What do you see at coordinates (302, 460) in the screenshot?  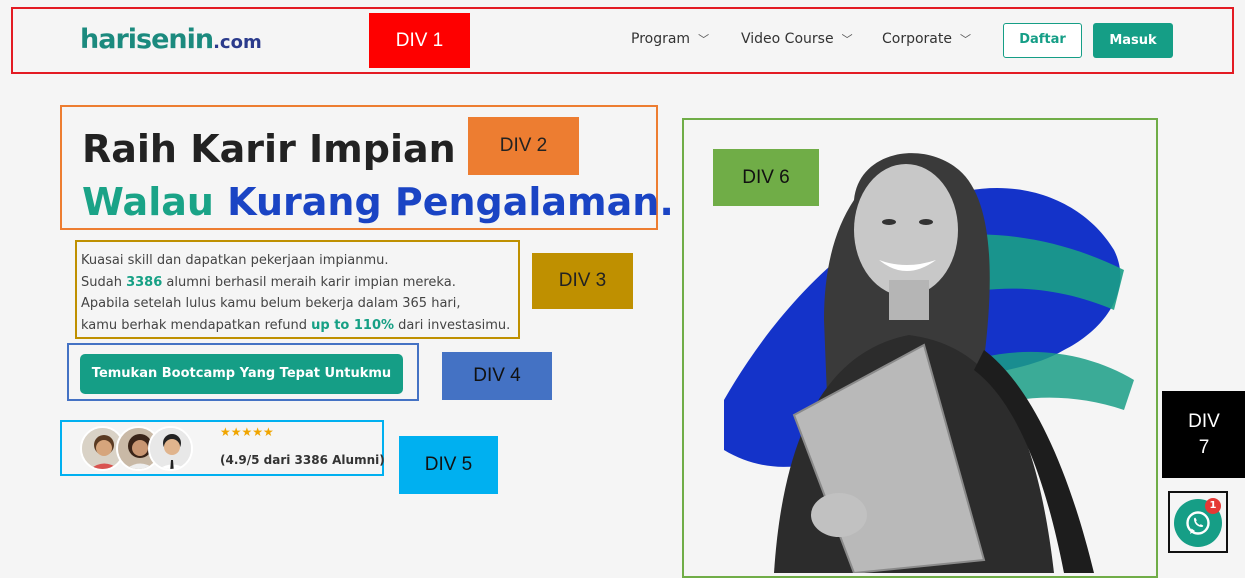 I see `rating-text: (4.9/5 dari 3386 Alumni)` at bounding box center [302, 460].